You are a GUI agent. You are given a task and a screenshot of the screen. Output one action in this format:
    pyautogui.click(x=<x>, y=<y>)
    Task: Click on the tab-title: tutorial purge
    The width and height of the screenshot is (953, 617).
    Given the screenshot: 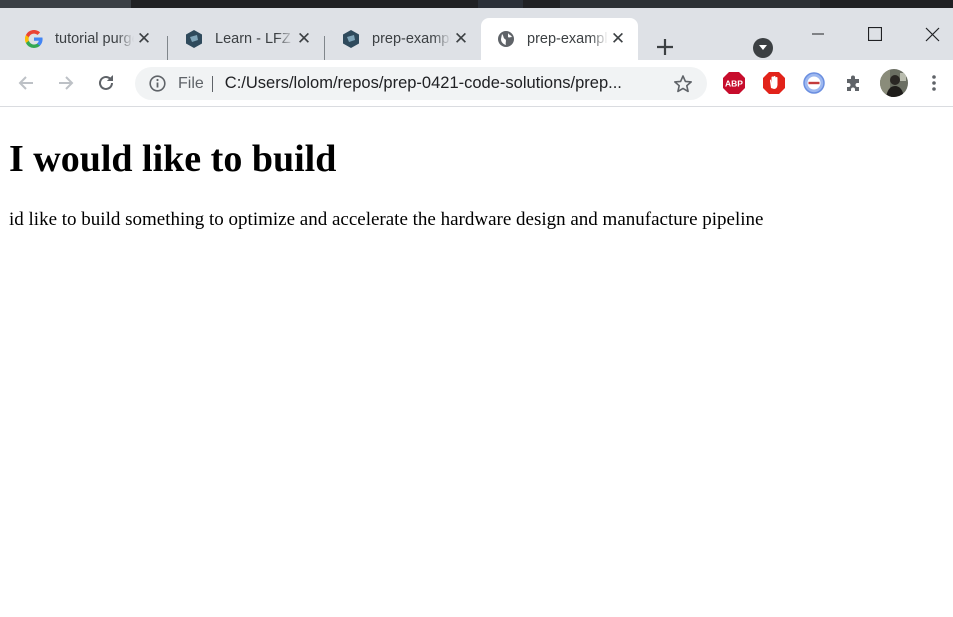 What is the action you would take?
    pyautogui.click(x=94, y=39)
    